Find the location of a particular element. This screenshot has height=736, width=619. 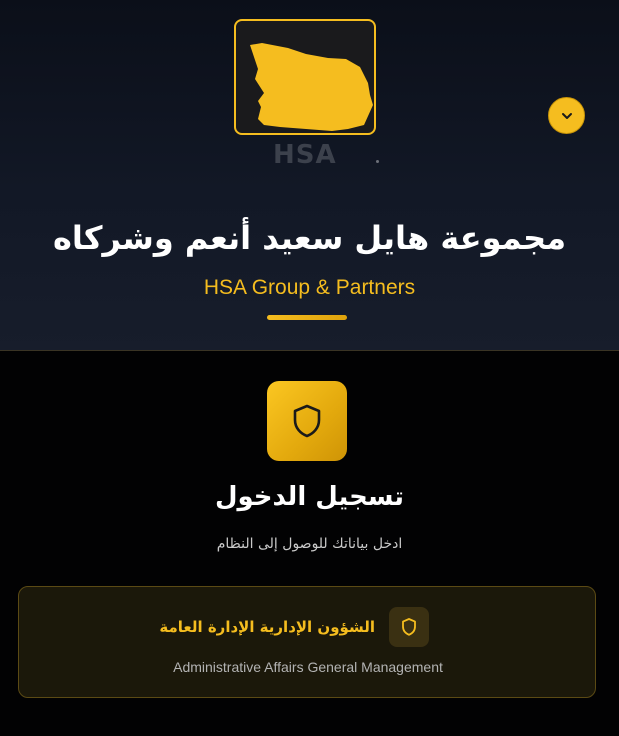

hsa-logo is located at coordinates (305, 77).